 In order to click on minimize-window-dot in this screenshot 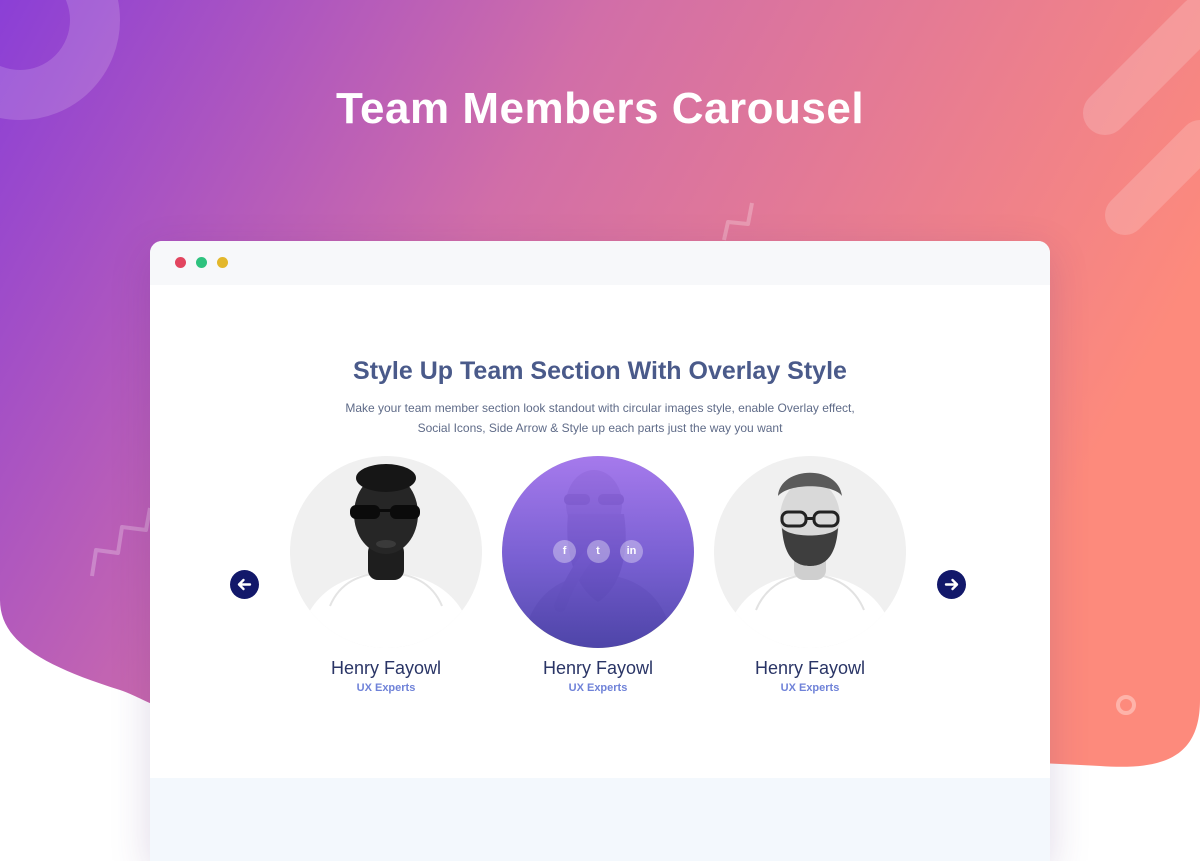, I will do `click(222, 262)`.